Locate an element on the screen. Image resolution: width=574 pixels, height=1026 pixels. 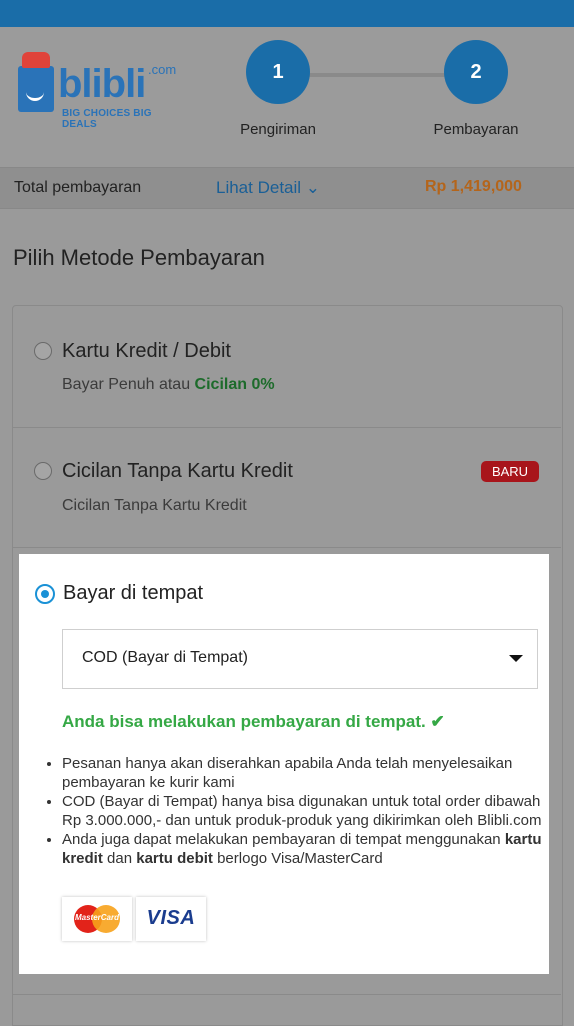
installment-highlight: Cicilan 0% is located at coordinates (234, 384).